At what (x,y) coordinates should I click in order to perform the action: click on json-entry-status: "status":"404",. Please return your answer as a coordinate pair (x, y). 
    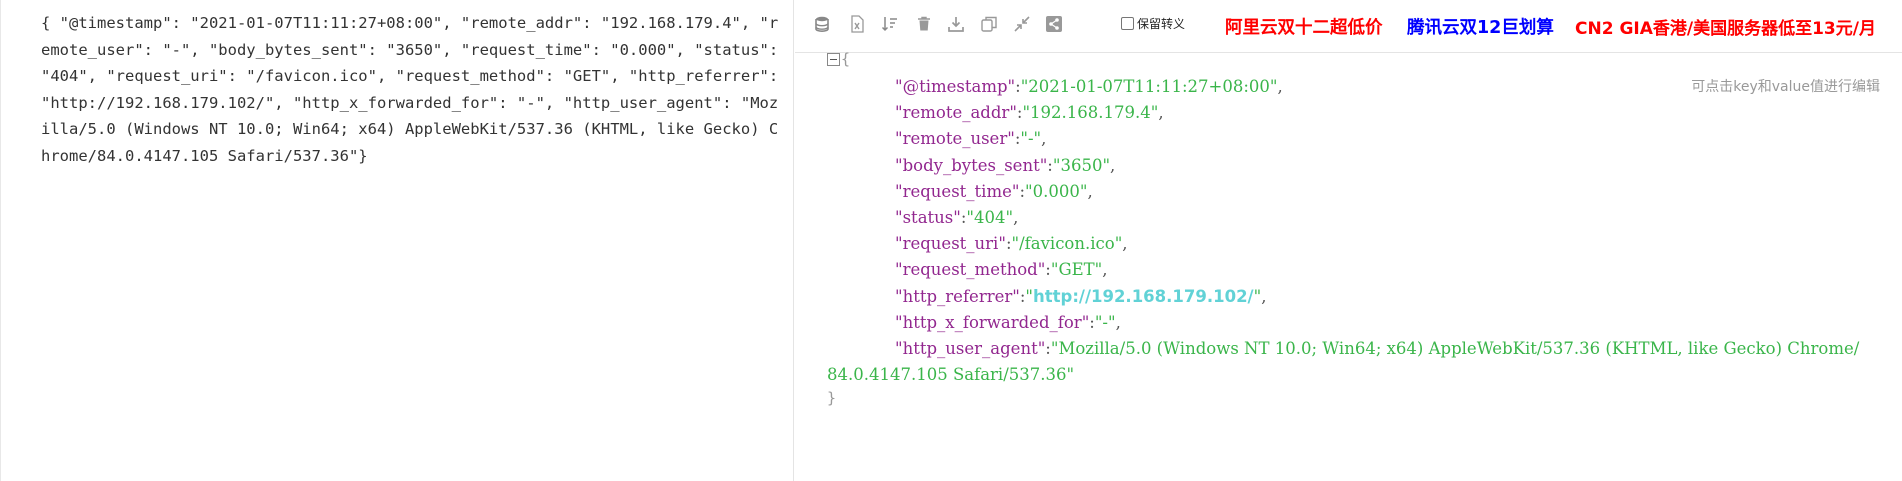
    Looking at the image, I should click on (957, 218).